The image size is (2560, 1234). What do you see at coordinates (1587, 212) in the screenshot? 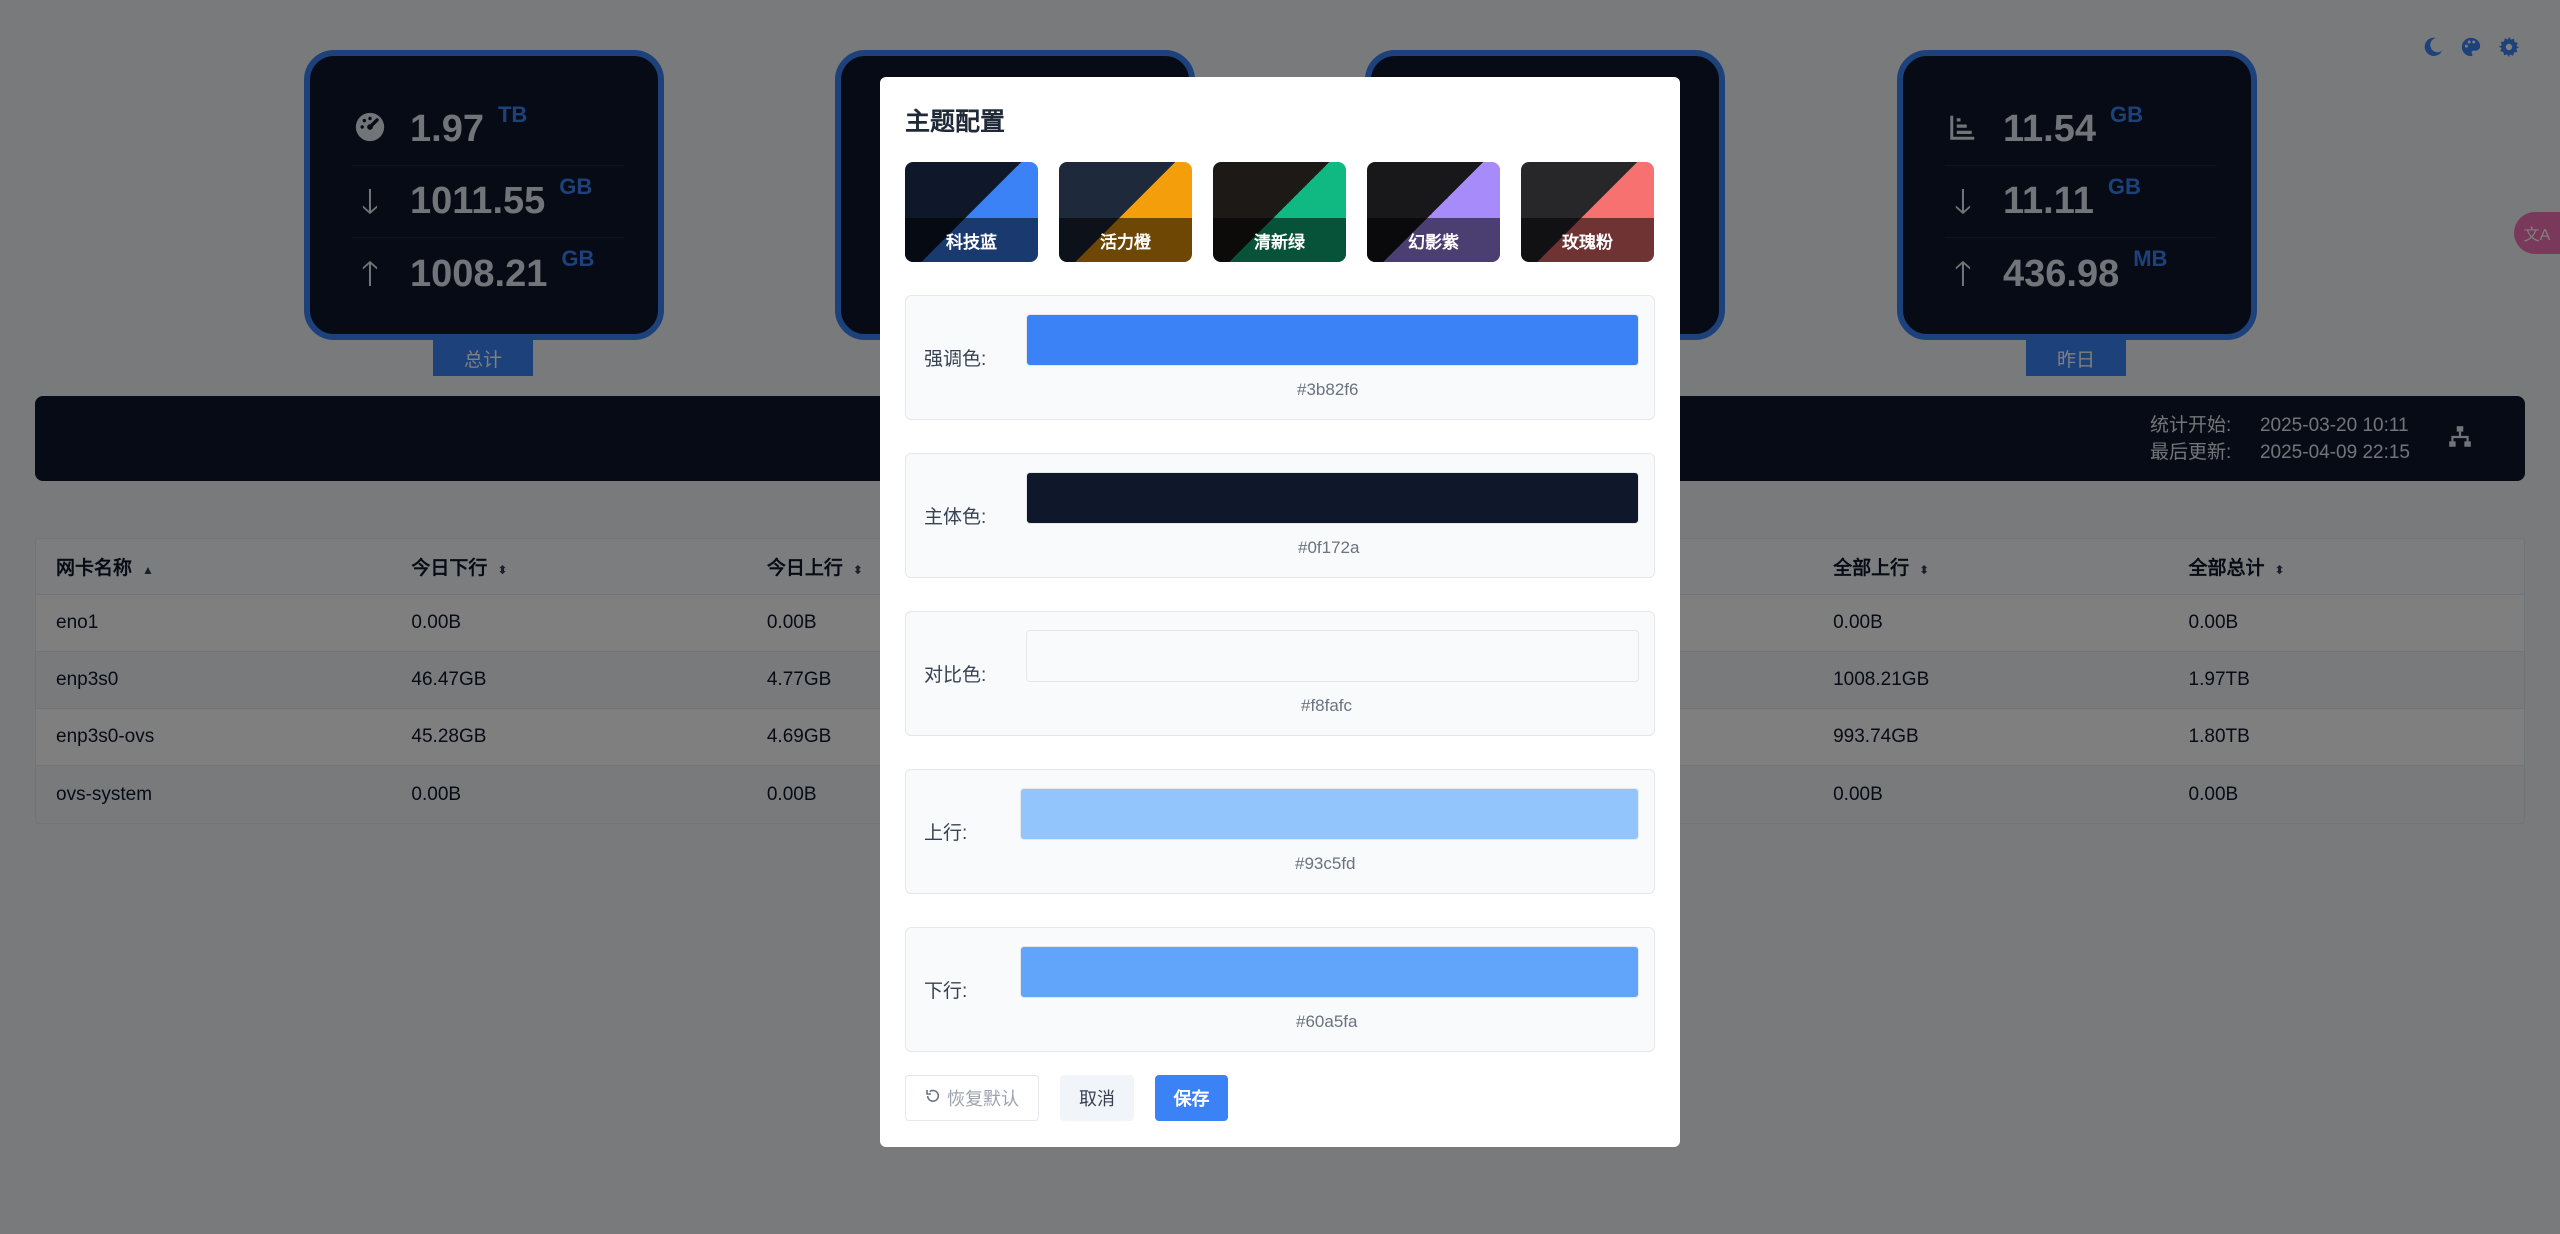
I see `preset-rose-pink: 玫瑰粉` at bounding box center [1587, 212].